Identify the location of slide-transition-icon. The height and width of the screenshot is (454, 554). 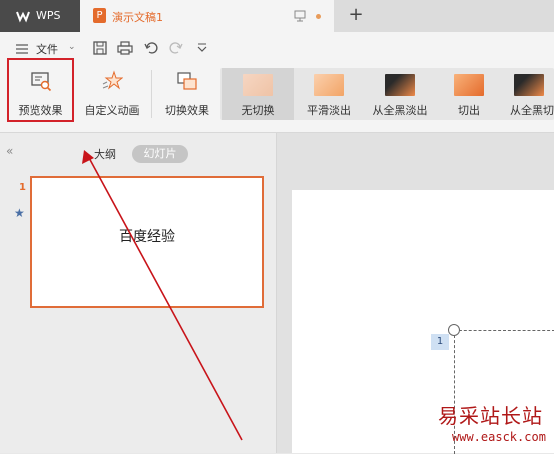
(187, 81).